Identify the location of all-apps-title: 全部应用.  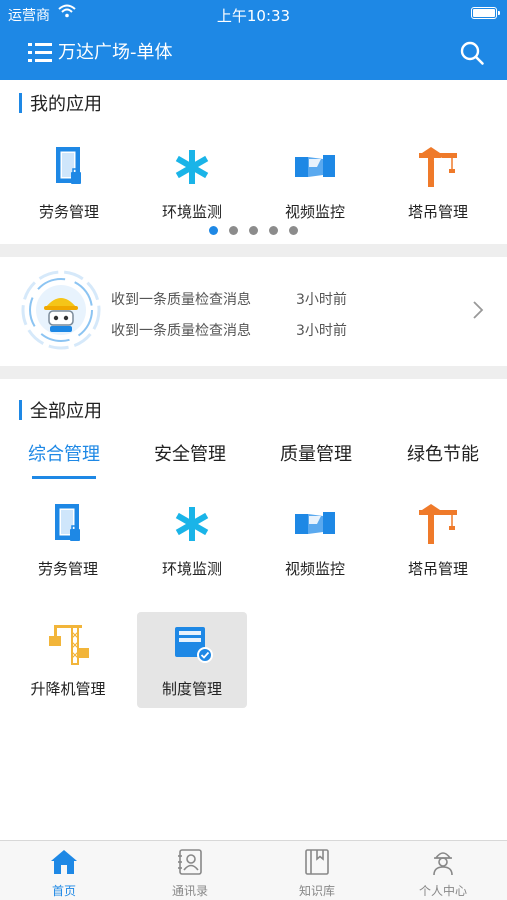
(66, 411).